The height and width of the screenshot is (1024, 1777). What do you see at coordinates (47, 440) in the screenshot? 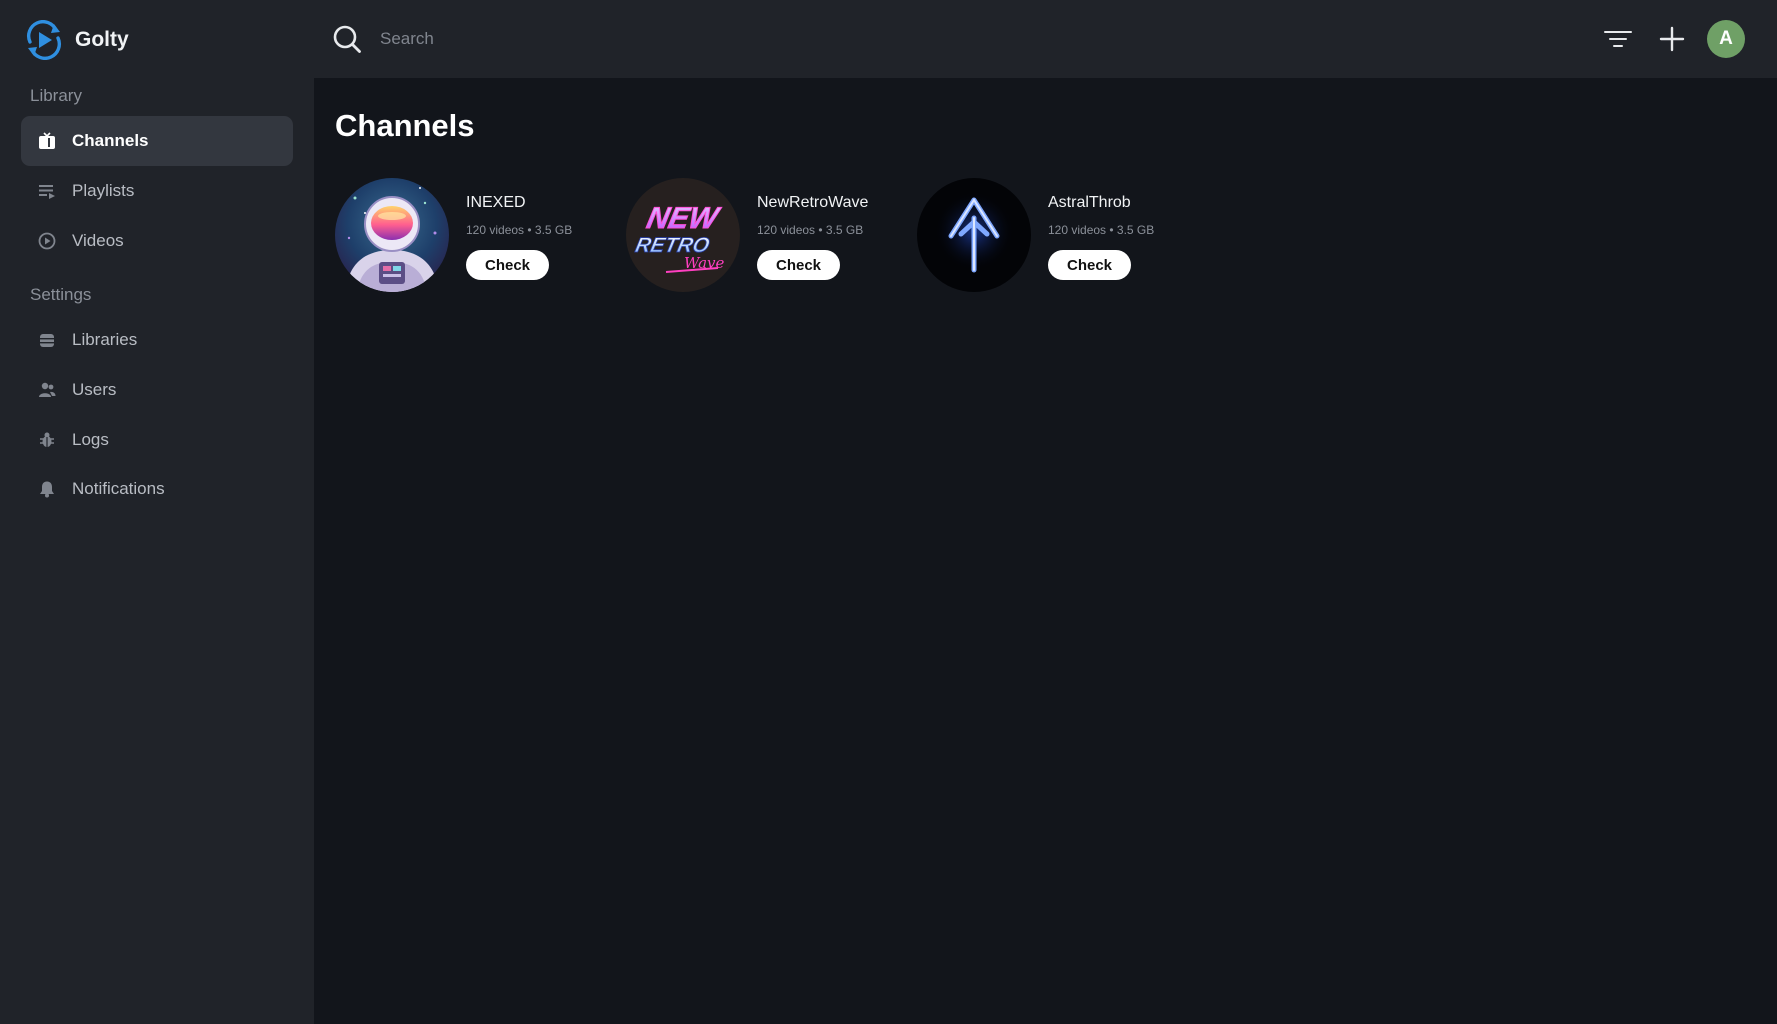
I see `bug-icon` at bounding box center [47, 440].